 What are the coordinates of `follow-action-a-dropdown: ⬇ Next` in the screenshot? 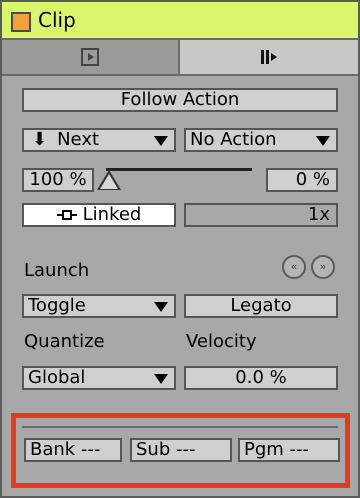 It's located at (99, 140).